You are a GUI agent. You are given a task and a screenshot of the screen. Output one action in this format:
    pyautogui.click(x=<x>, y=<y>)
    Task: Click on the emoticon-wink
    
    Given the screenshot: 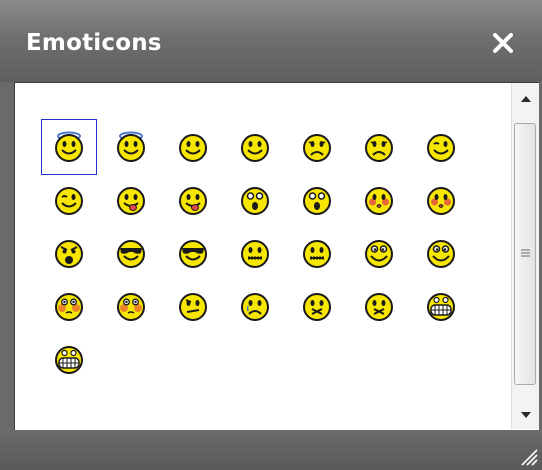 What is the action you would take?
    pyautogui.click(x=441, y=147)
    